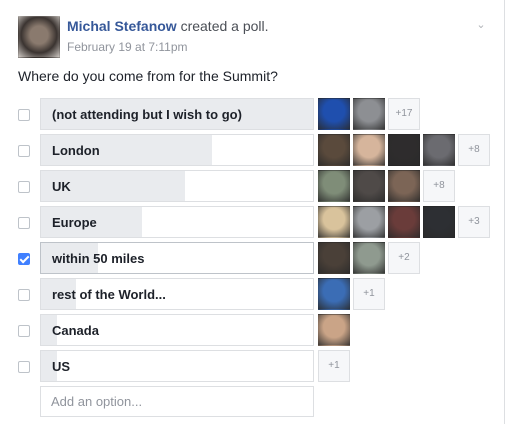  I want to click on voter-avatar-man, so click(369, 114).